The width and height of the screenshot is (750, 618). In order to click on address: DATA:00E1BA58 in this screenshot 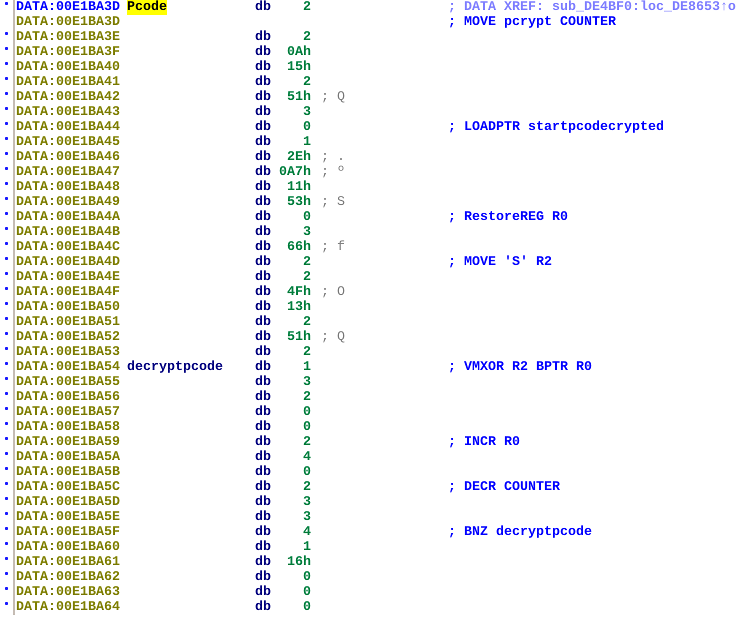, I will do `click(68, 427)`.